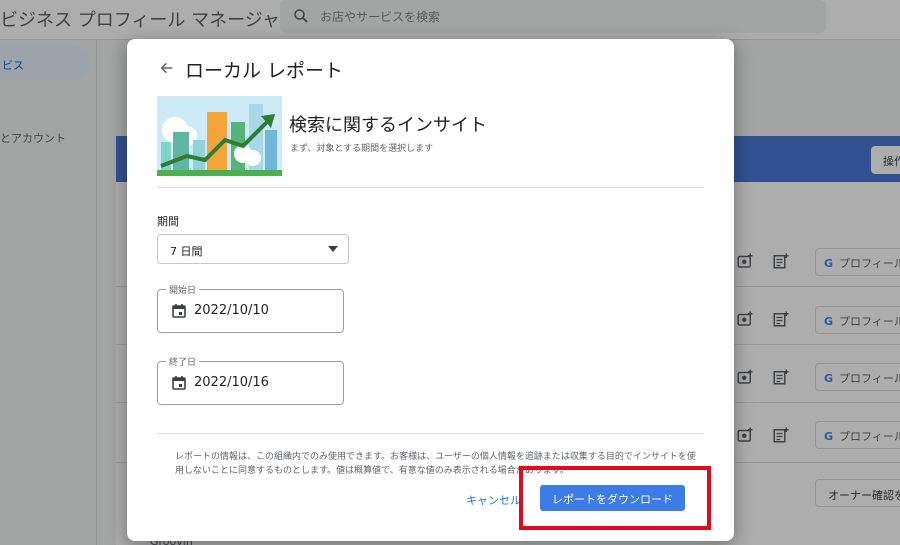 The height and width of the screenshot is (545, 900). Describe the element at coordinates (183, 361) in the screenshot. I see `end-date-label: 終了日` at that location.